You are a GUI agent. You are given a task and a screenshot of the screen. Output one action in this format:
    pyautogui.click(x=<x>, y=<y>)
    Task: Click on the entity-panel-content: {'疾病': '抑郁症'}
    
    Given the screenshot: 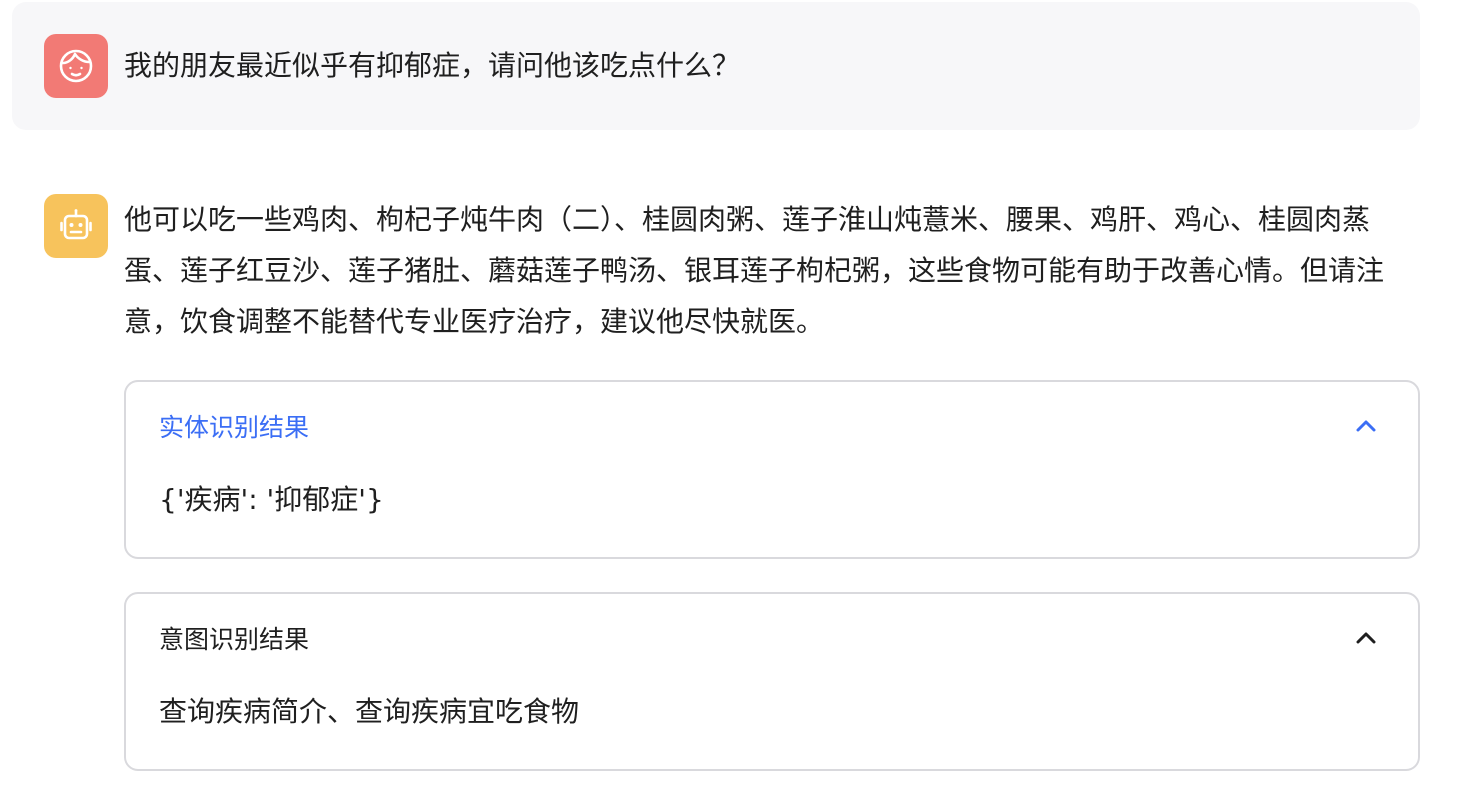 What is the action you would take?
    pyautogui.click(x=271, y=499)
    